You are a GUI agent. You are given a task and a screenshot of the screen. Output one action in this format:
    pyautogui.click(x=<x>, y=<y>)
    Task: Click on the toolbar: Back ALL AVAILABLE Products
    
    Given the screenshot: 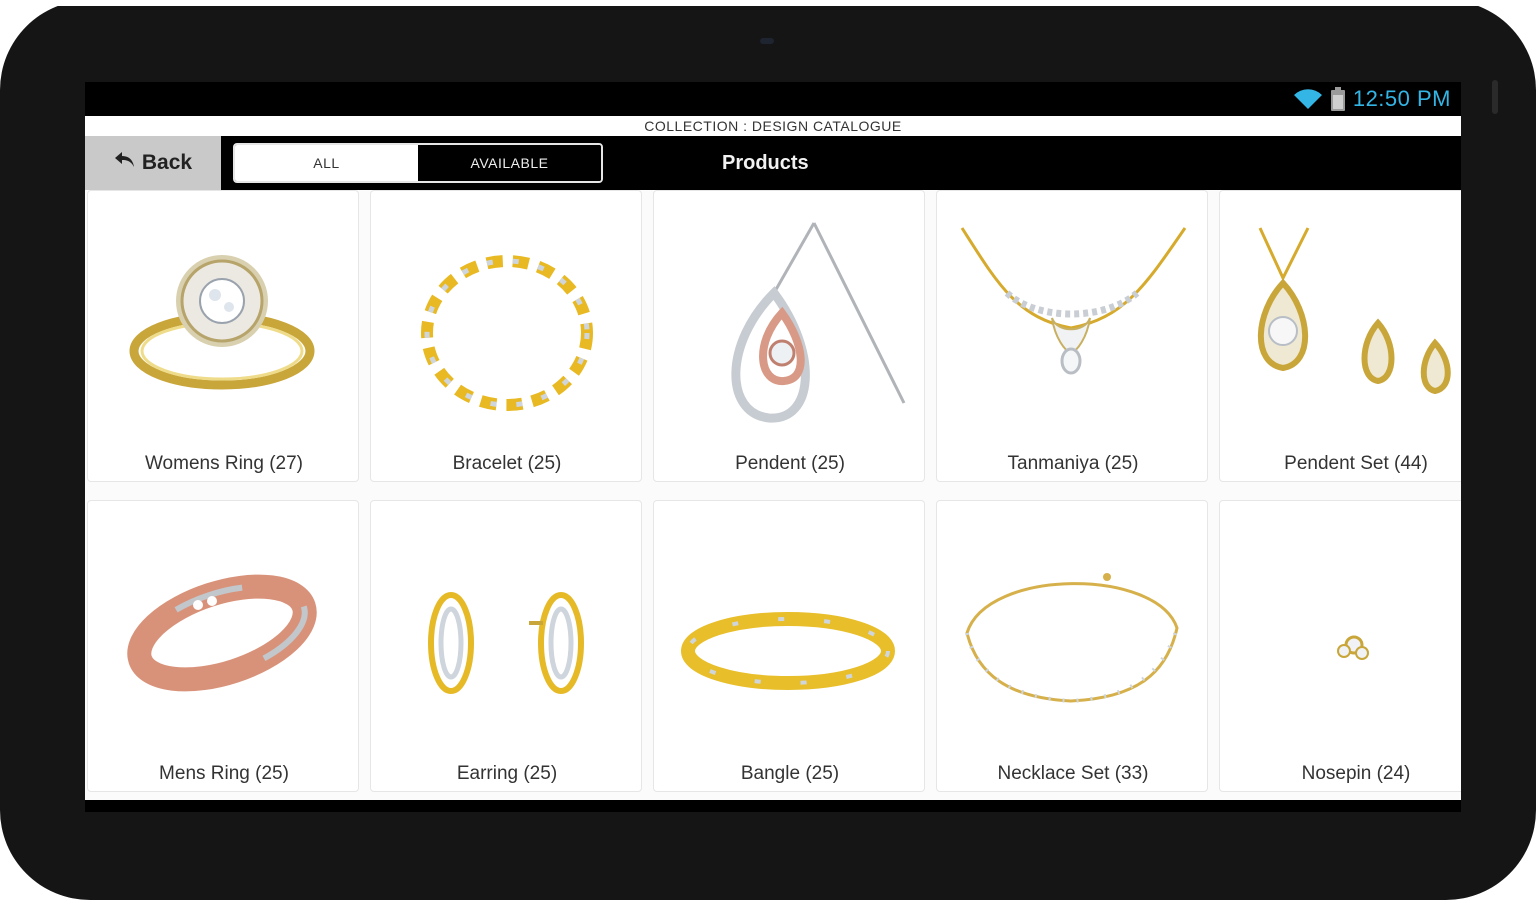 What is the action you would take?
    pyautogui.click(x=773, y=163)
    